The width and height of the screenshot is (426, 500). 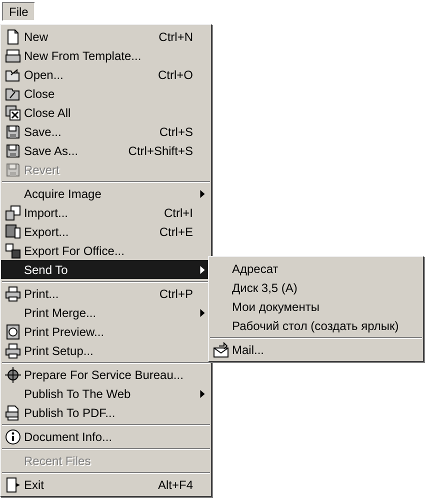 I want to click on menu-item-label: Acquire Image, so click(x=63, y=193).